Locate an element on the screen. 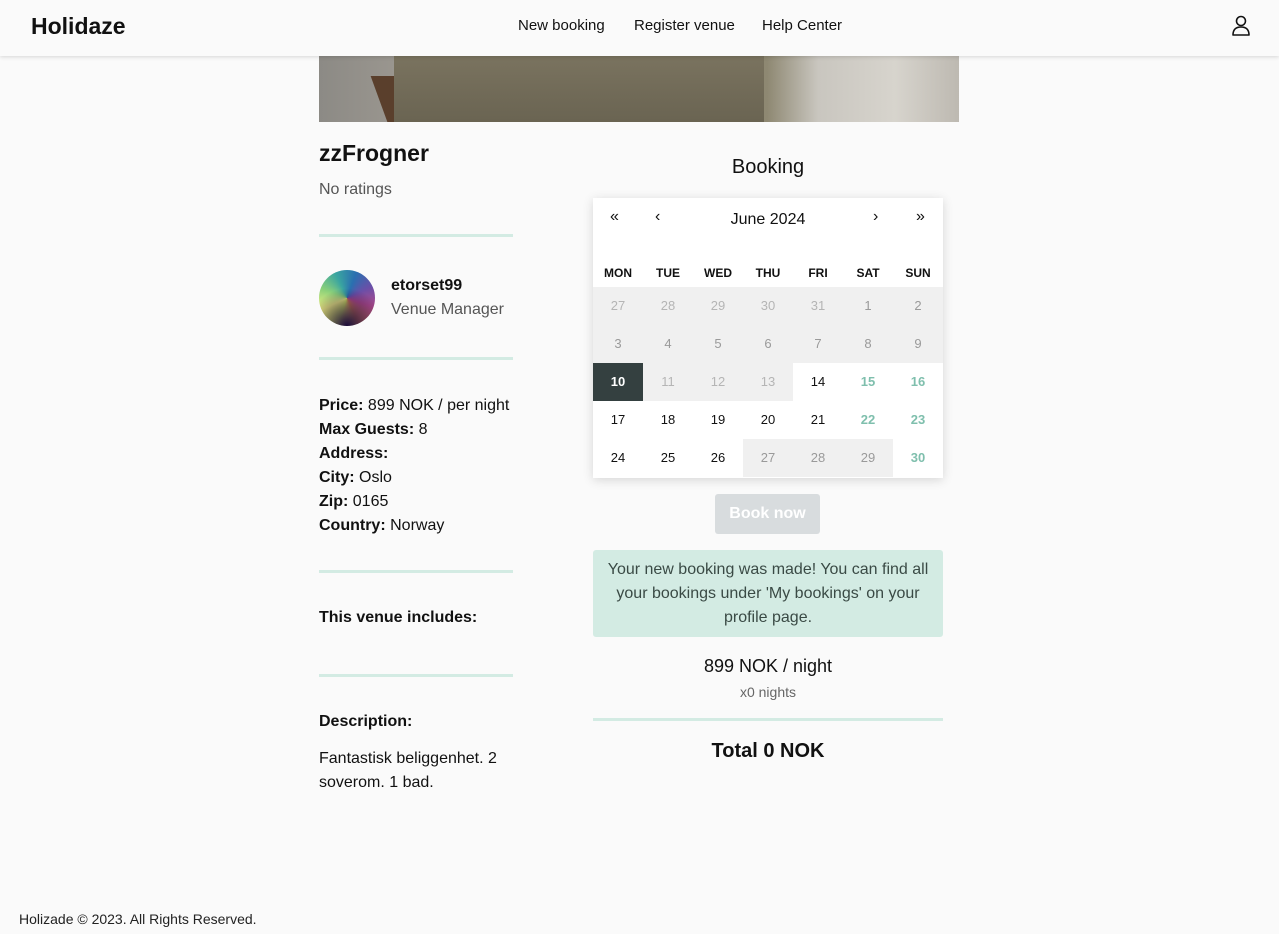 The width and height of the screenshot is (1279, 934). calendar-first-button: « is located at coordinates (614, 217).